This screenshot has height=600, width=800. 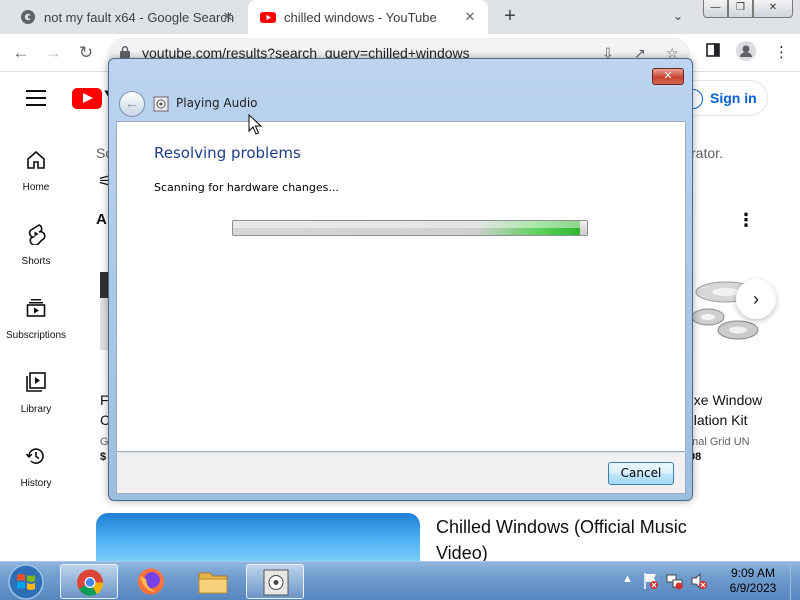 I want to click on tab-youtube: chilled windows - YouTube ✕, so click(x=368, y=17).